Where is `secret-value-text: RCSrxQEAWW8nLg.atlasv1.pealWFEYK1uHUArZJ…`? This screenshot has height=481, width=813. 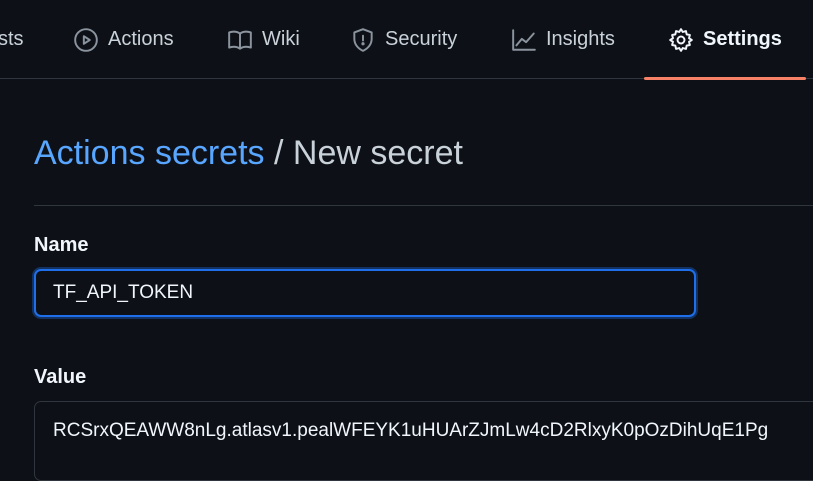
secret-value-text: RCSrxQEAWW8nLg.atlasv1.pealWFEYK1uHUArZJ… is located at coordinates (411, 430).